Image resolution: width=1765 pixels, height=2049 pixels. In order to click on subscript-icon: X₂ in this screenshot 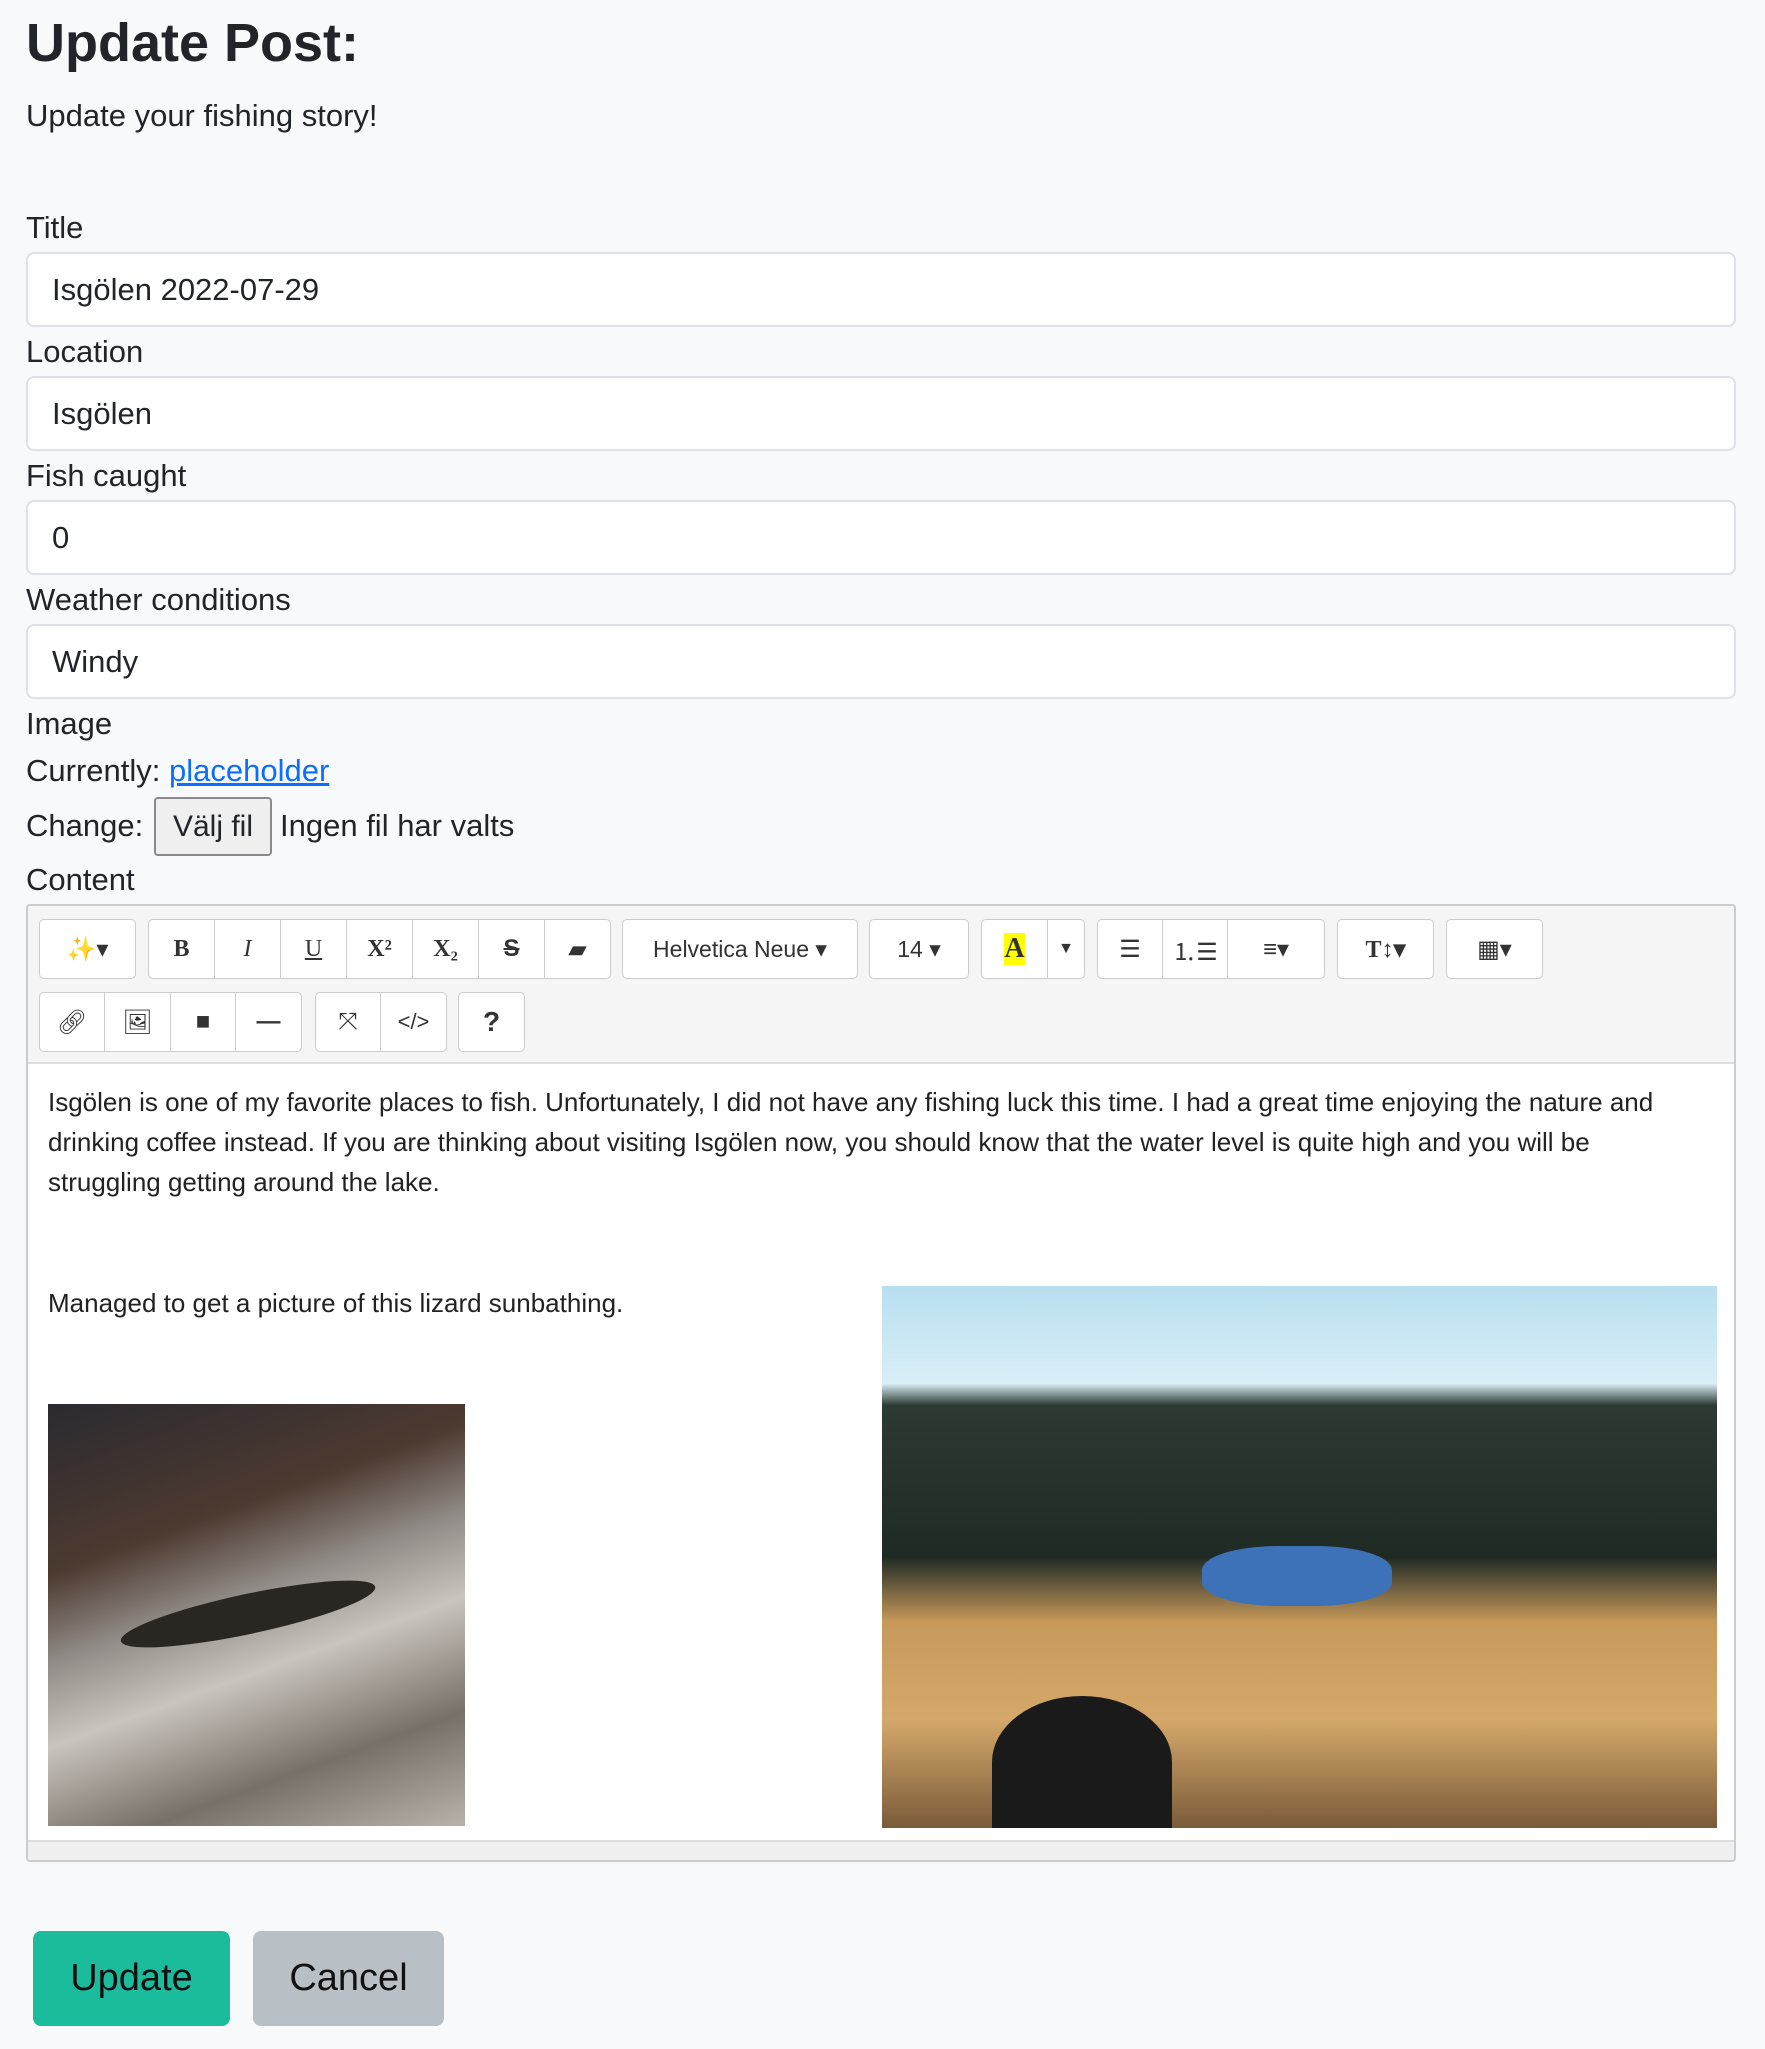, I will do `click(445, 949)`.